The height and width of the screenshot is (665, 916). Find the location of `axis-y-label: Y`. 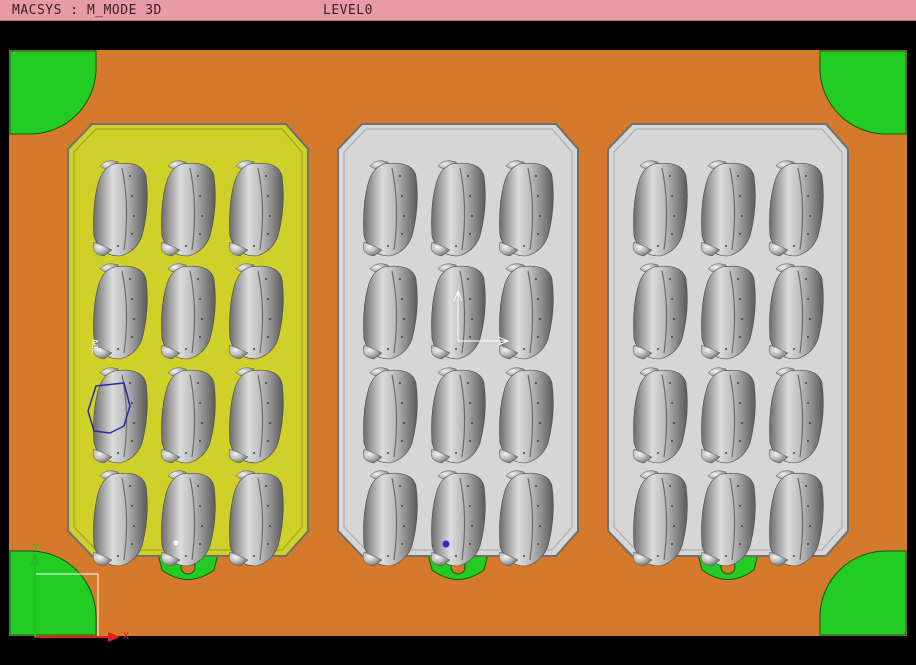

axis-y-label: Y is located at coordinates (36, 548).